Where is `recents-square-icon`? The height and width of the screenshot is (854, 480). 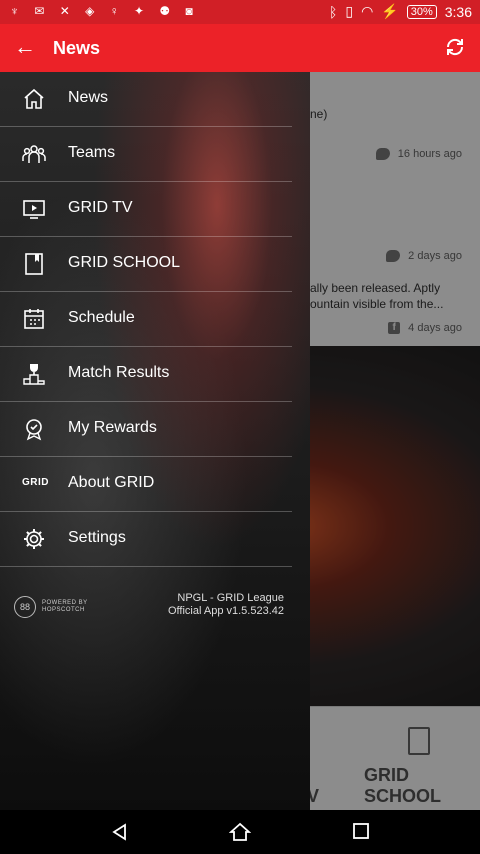
recents-square-icon is located at coordinates (361, 833).